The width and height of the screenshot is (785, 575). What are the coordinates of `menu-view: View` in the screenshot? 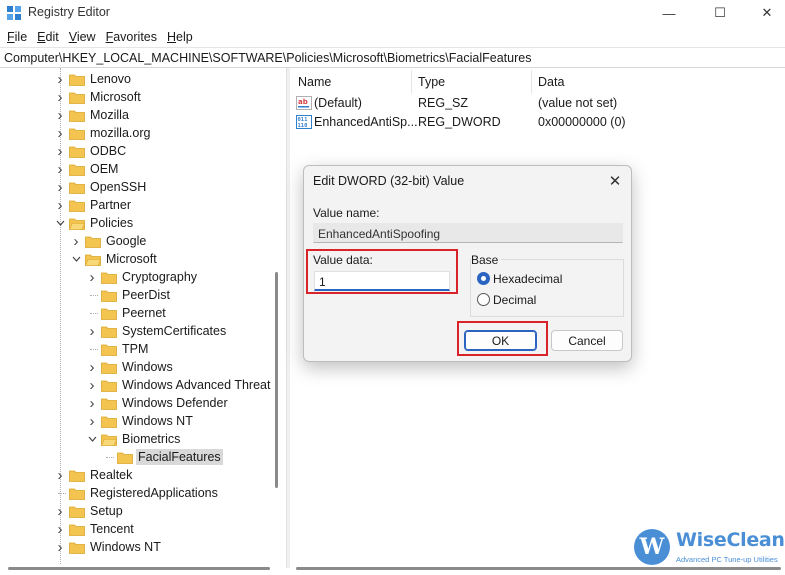 It's located at (82, 37).